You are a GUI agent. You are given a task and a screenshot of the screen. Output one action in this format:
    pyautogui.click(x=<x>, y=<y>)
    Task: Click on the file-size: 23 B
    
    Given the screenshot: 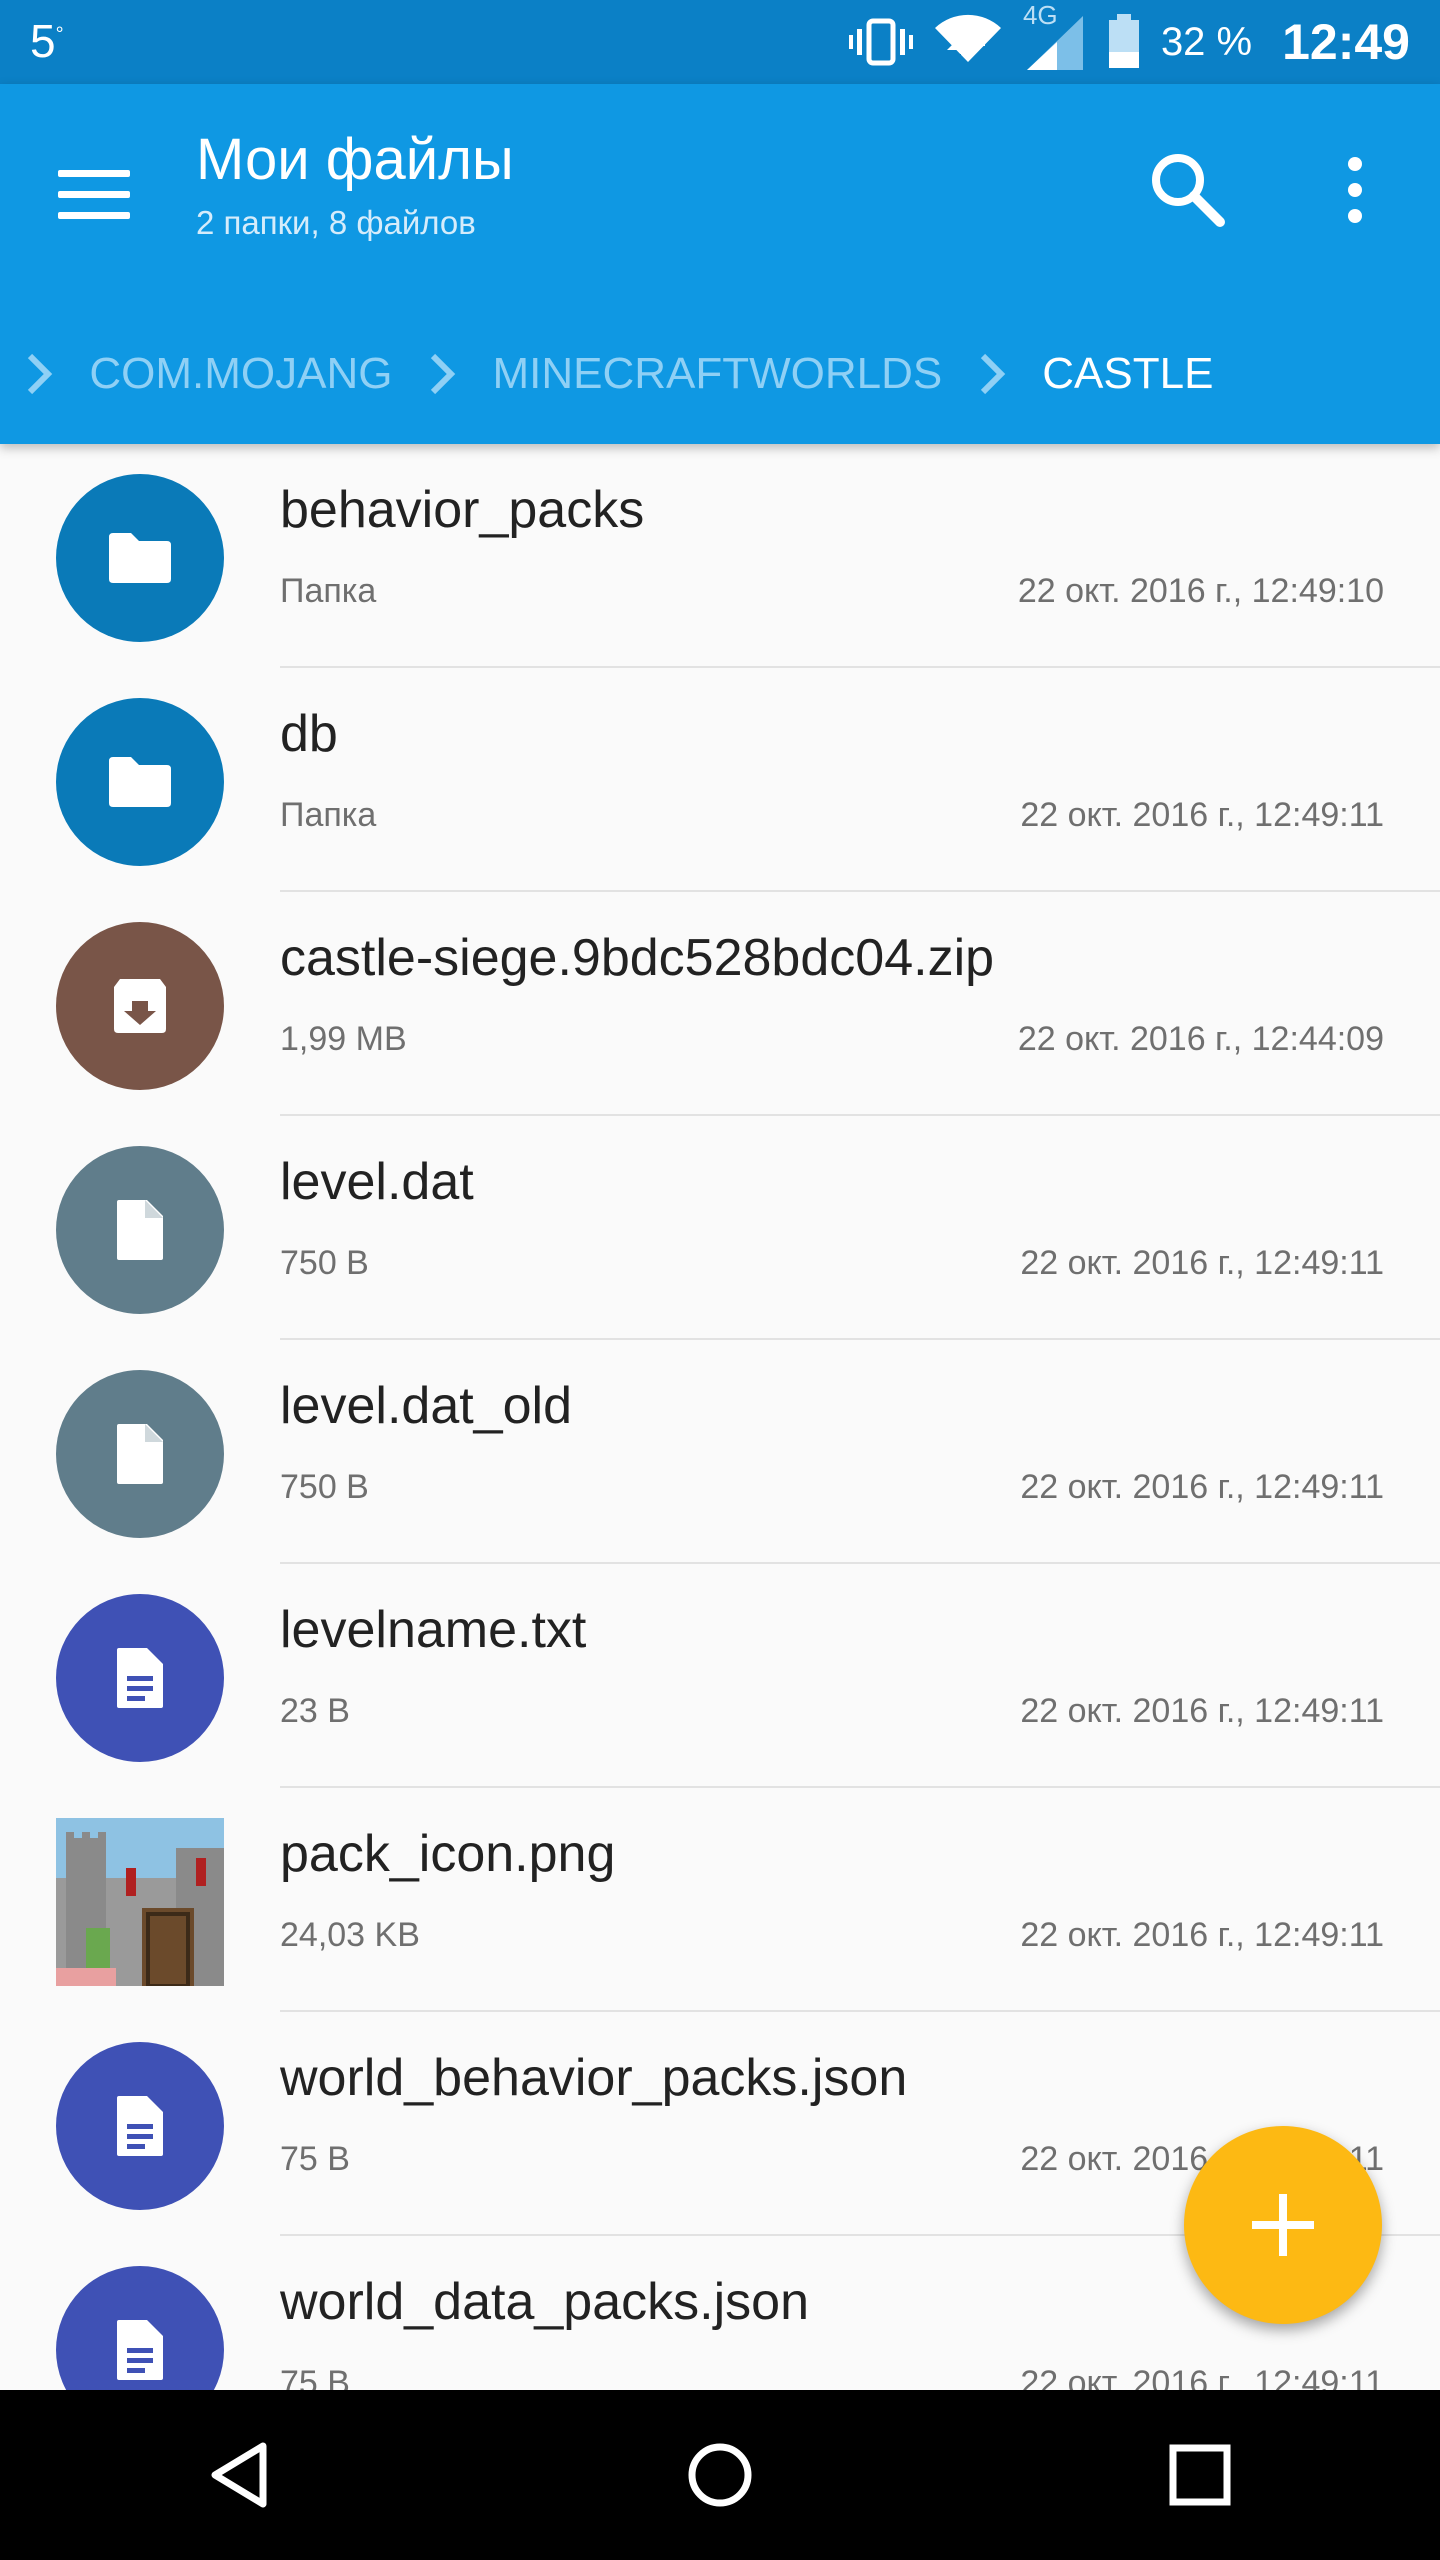 What is the action you would take?
    pyautogui.click(x=315, y=1711)
    